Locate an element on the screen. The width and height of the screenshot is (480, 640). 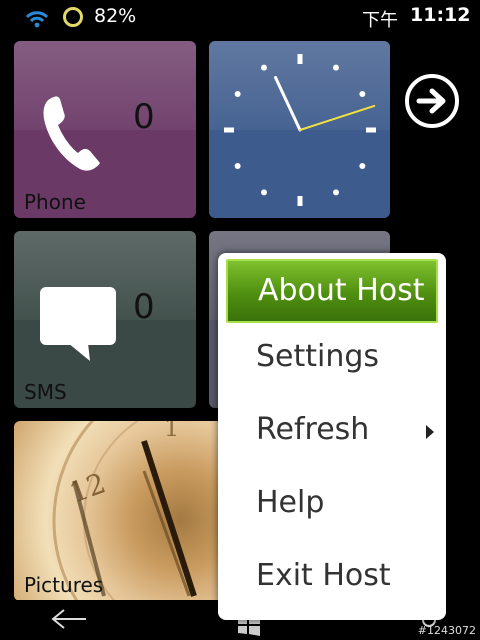
missed-call-count: 0 is located at coordinates (144, 117).